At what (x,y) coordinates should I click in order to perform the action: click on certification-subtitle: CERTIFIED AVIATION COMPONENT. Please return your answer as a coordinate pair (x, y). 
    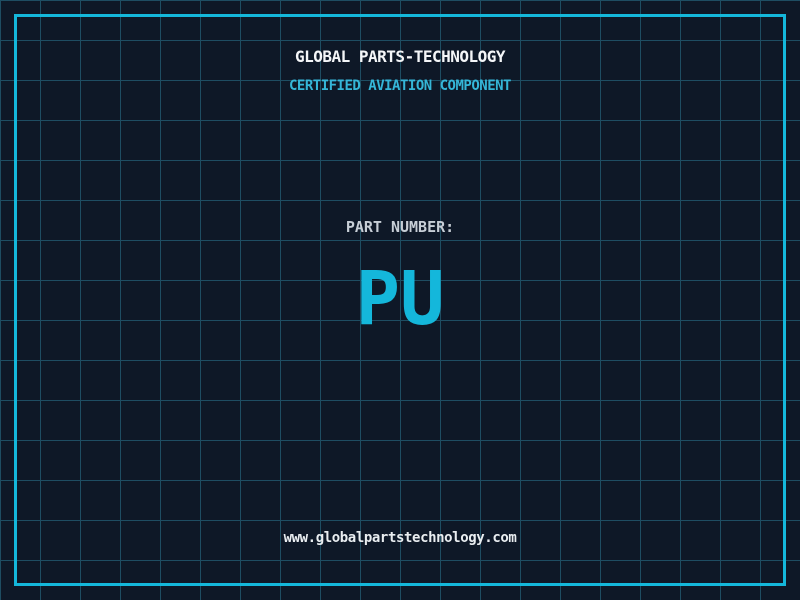
    Looking at the image, I should click on (400, 86).